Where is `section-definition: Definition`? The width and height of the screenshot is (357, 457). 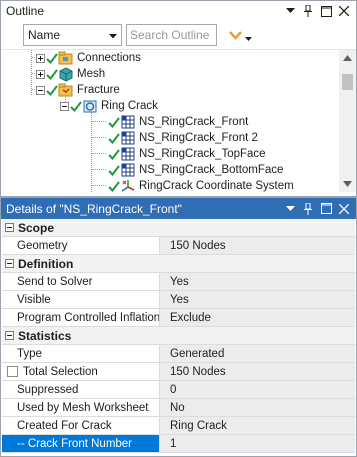
section-definition: Definition is located at coordinates (178, 264).